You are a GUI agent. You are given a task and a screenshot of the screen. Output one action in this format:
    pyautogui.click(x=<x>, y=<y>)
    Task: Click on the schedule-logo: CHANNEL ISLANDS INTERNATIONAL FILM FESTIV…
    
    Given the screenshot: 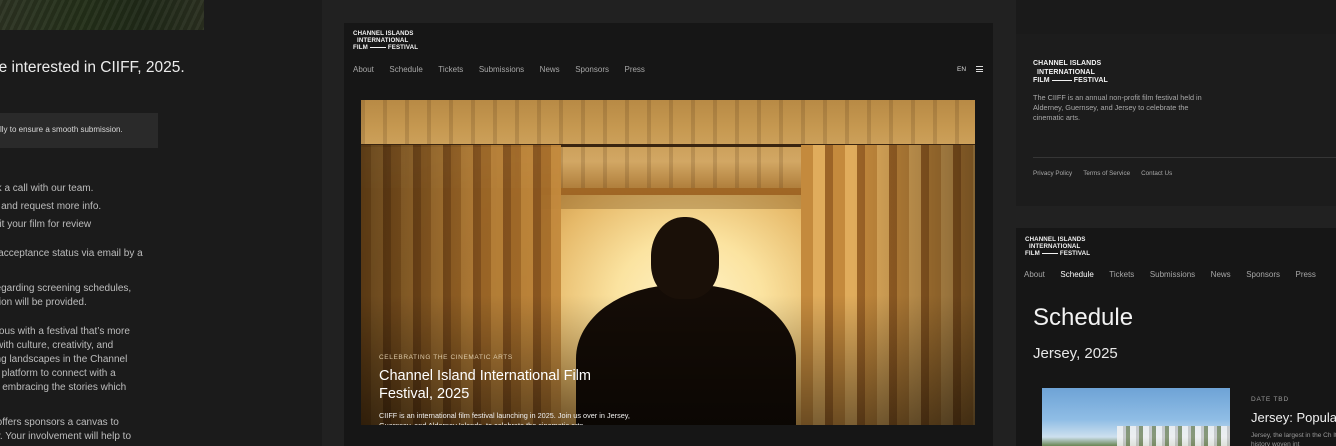 What is the action you would take?
    pyautogui.click(x=1057, y=246)
    